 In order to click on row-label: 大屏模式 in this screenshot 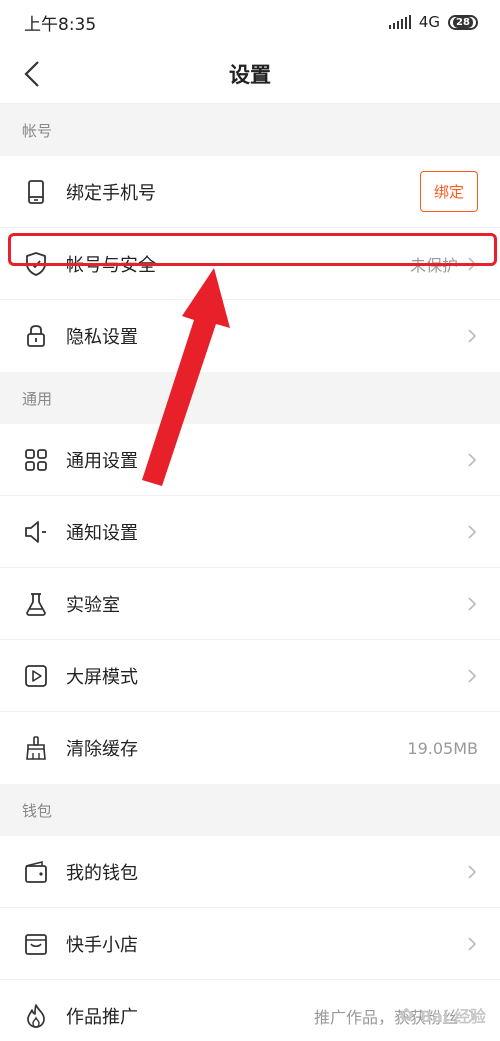, I will do `click(102, 677)`.